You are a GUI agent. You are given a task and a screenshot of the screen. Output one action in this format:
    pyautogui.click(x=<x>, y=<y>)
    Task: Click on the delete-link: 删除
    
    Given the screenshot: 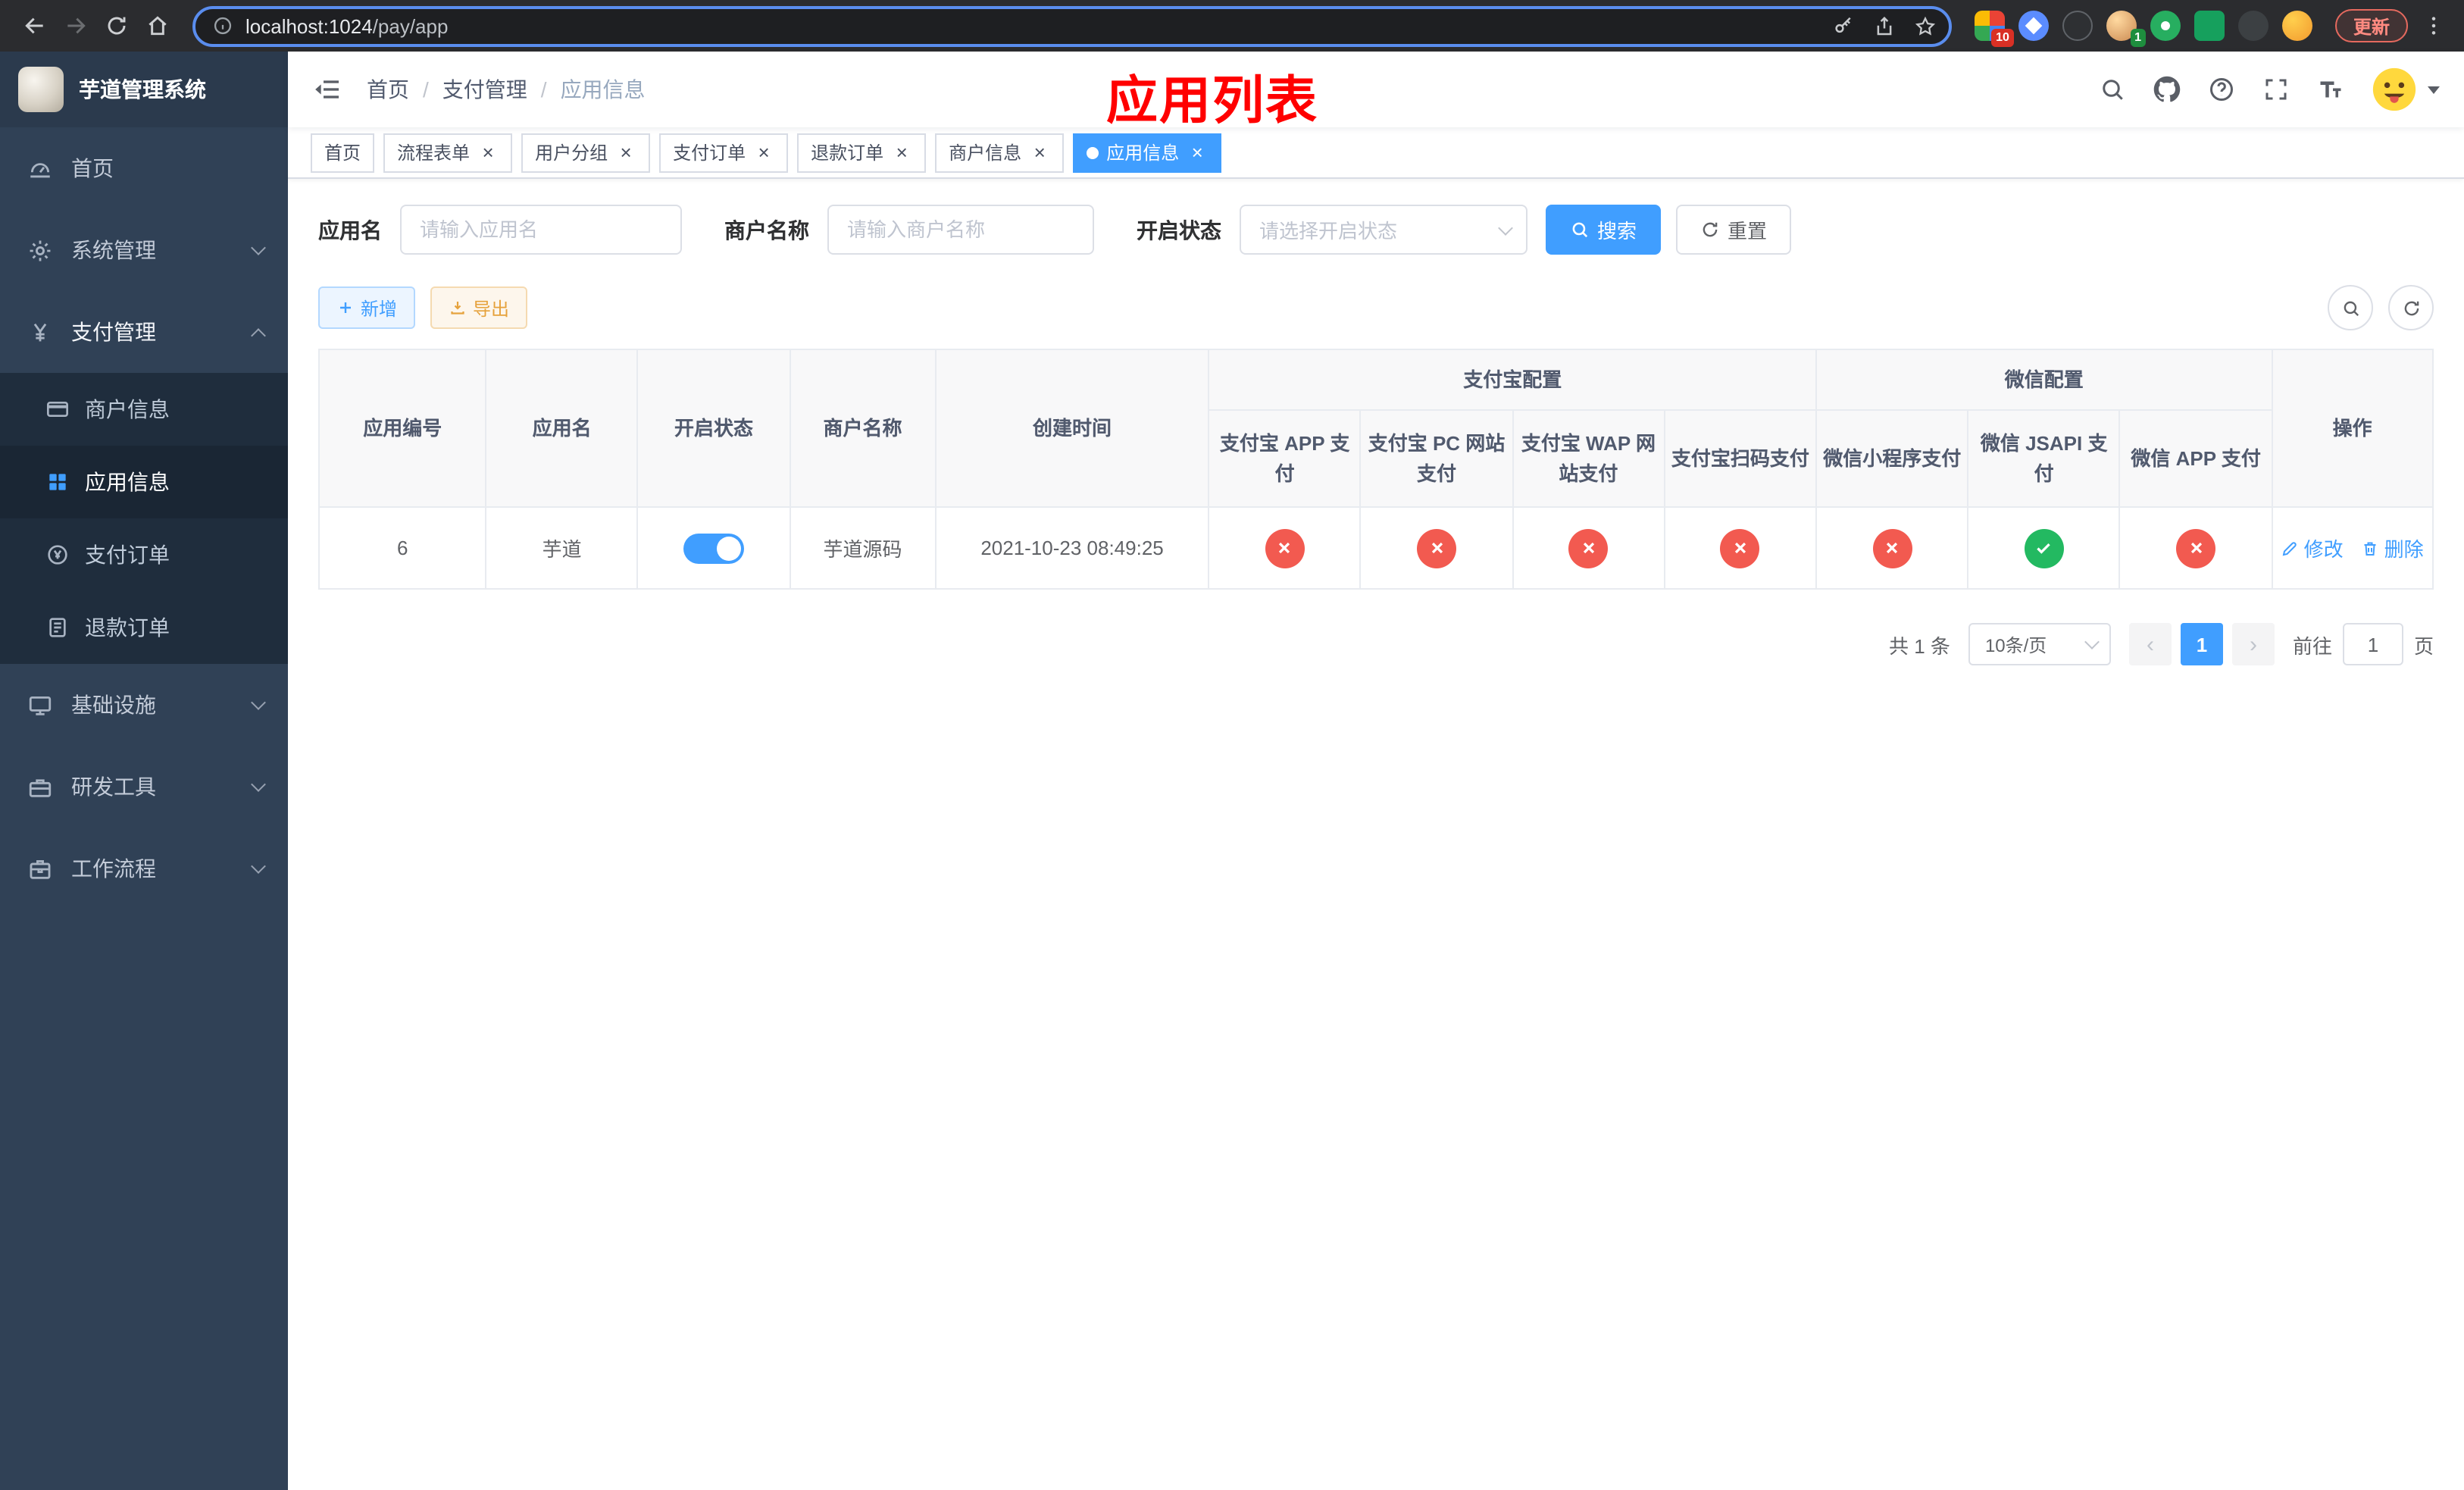 What is the action you would take?
    pyautogui.click(x=2393, y=548)
    